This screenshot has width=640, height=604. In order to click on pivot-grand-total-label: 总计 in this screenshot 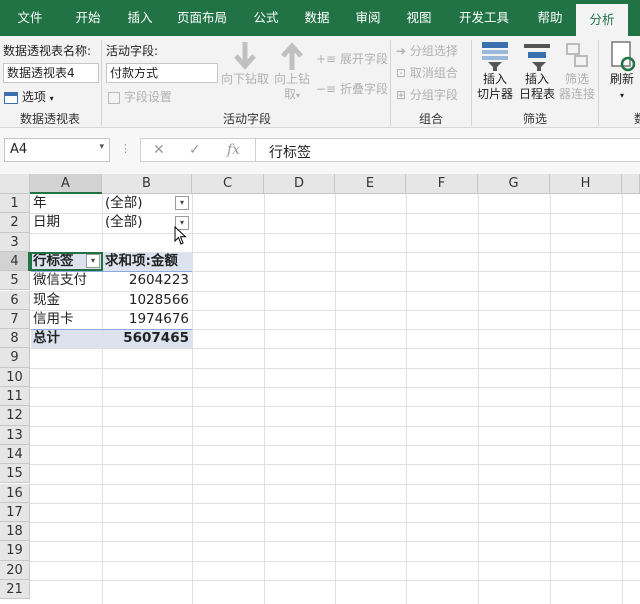, I will do `click(46, 338)`.